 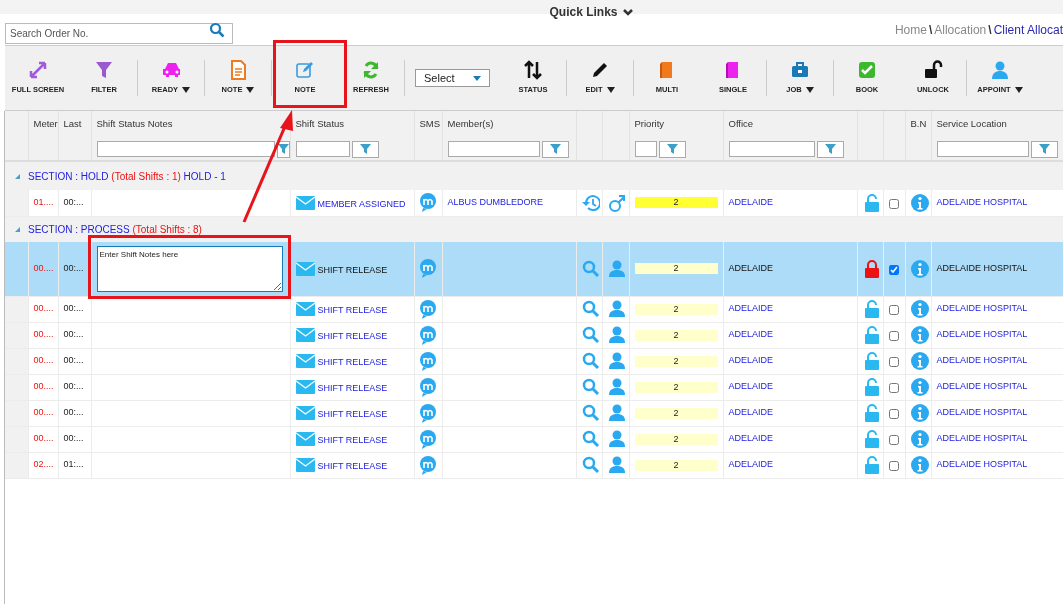 I want to click on search-field: Search Order No., so click(x=119, y=33).